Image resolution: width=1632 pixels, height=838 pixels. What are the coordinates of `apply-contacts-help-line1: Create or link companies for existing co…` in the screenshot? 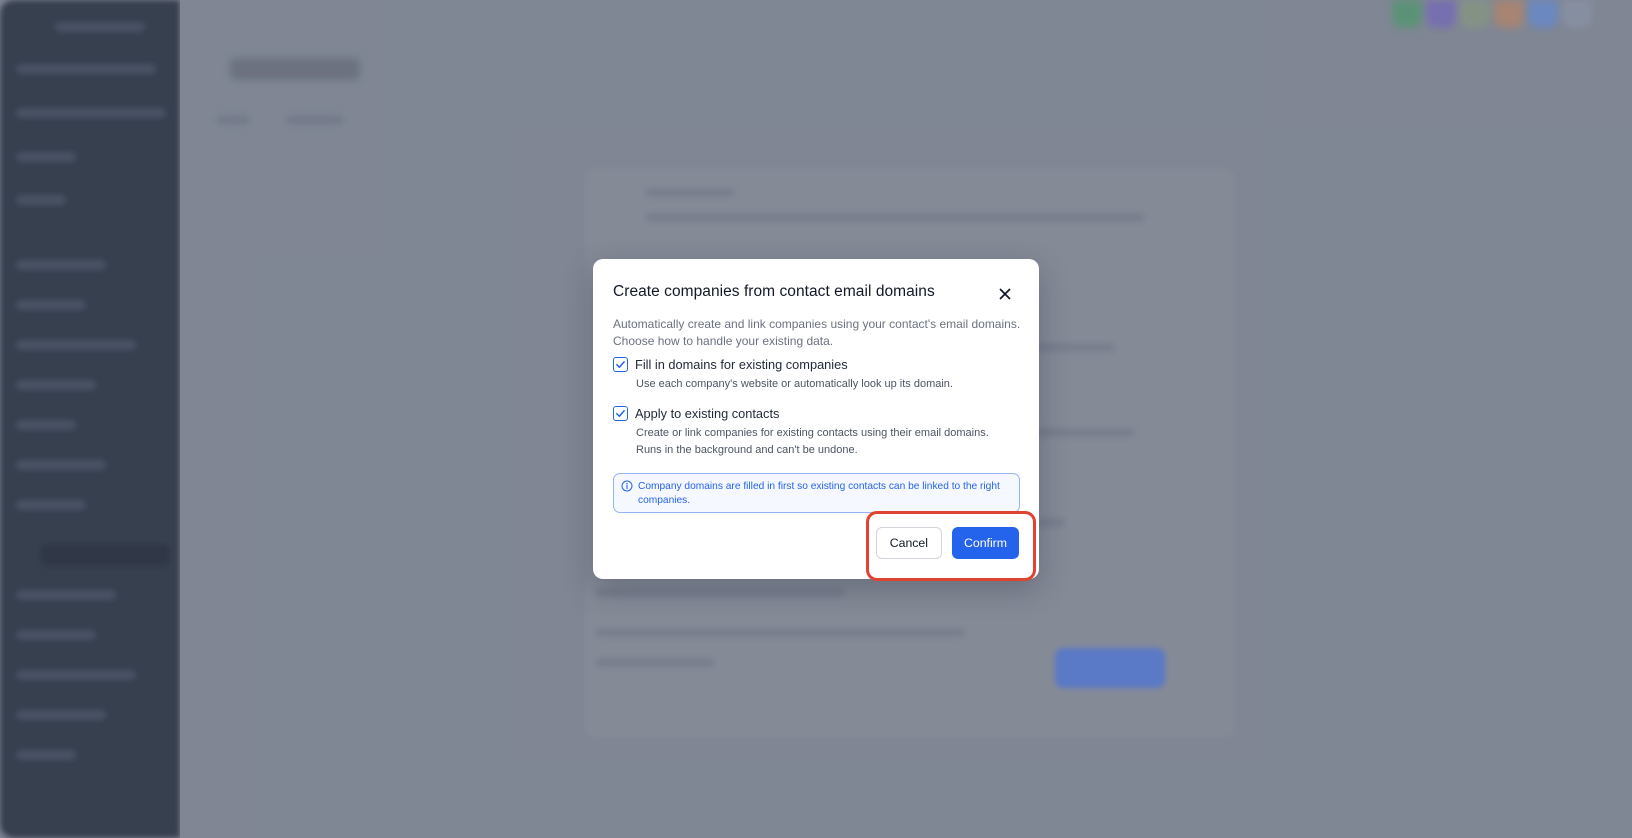 It's located at (812, 433).